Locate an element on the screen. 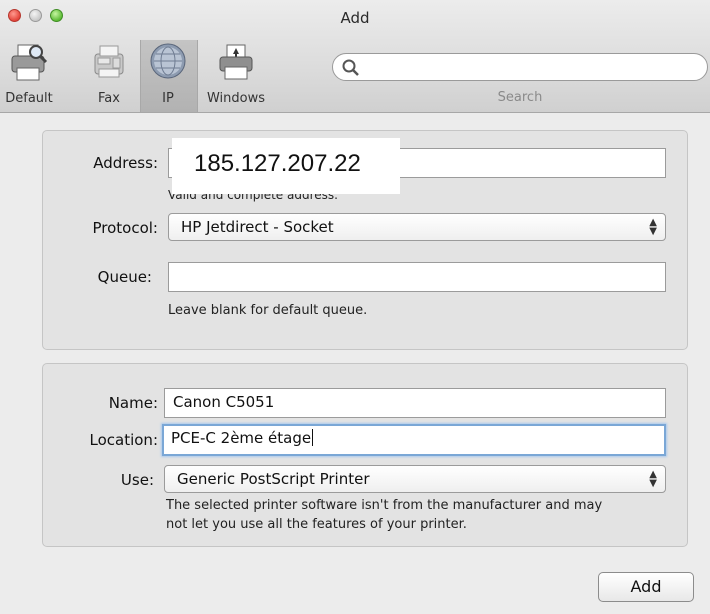 Image resolution: width=710 pixels, height=614 pixels. text-cursor is located at coordinates (313, 437).